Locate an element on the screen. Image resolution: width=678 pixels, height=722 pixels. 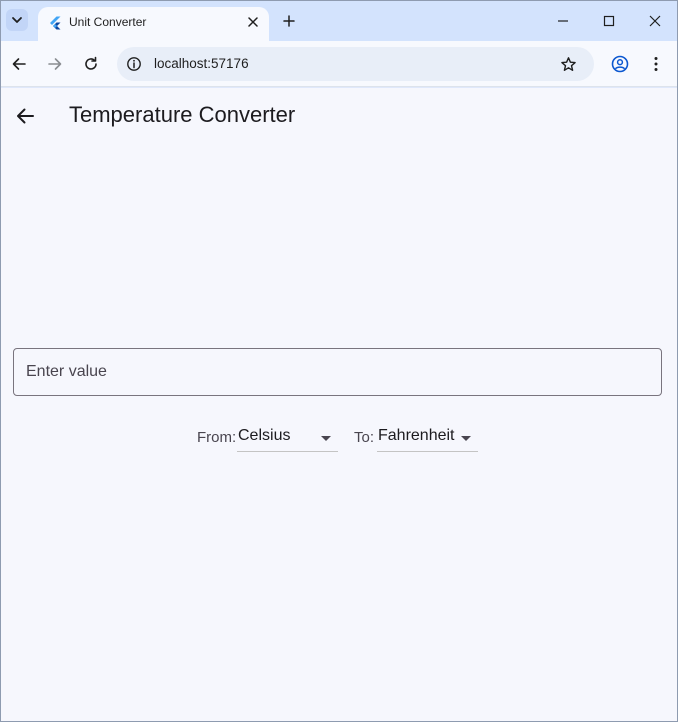
reload-button is located at coordinates (91, 64).